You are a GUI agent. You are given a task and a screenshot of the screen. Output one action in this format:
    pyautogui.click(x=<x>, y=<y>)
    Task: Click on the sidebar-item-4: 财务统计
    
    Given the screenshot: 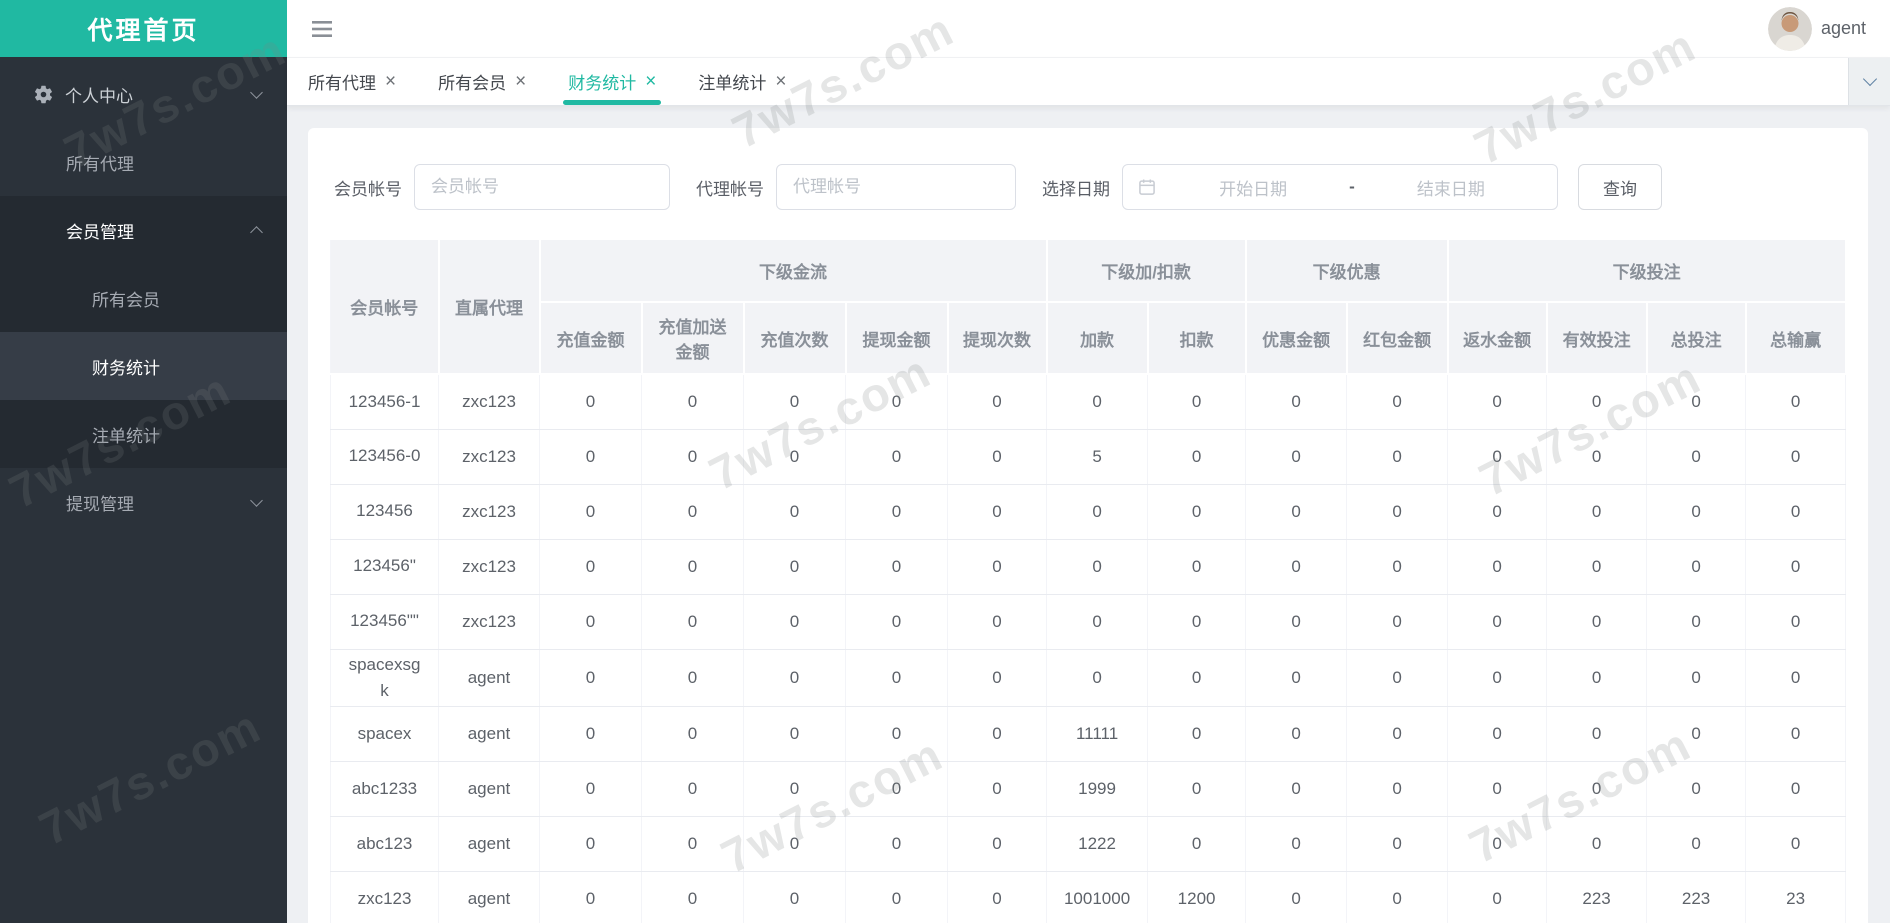 What is the action you would take?
    pyautogui.click(x=143, y=366)
    